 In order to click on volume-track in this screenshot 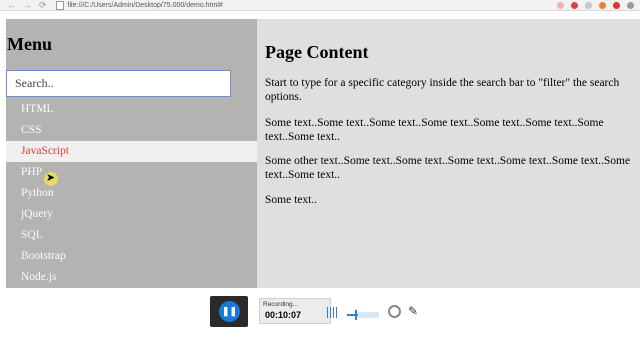, I will do `click(368, 315)`.